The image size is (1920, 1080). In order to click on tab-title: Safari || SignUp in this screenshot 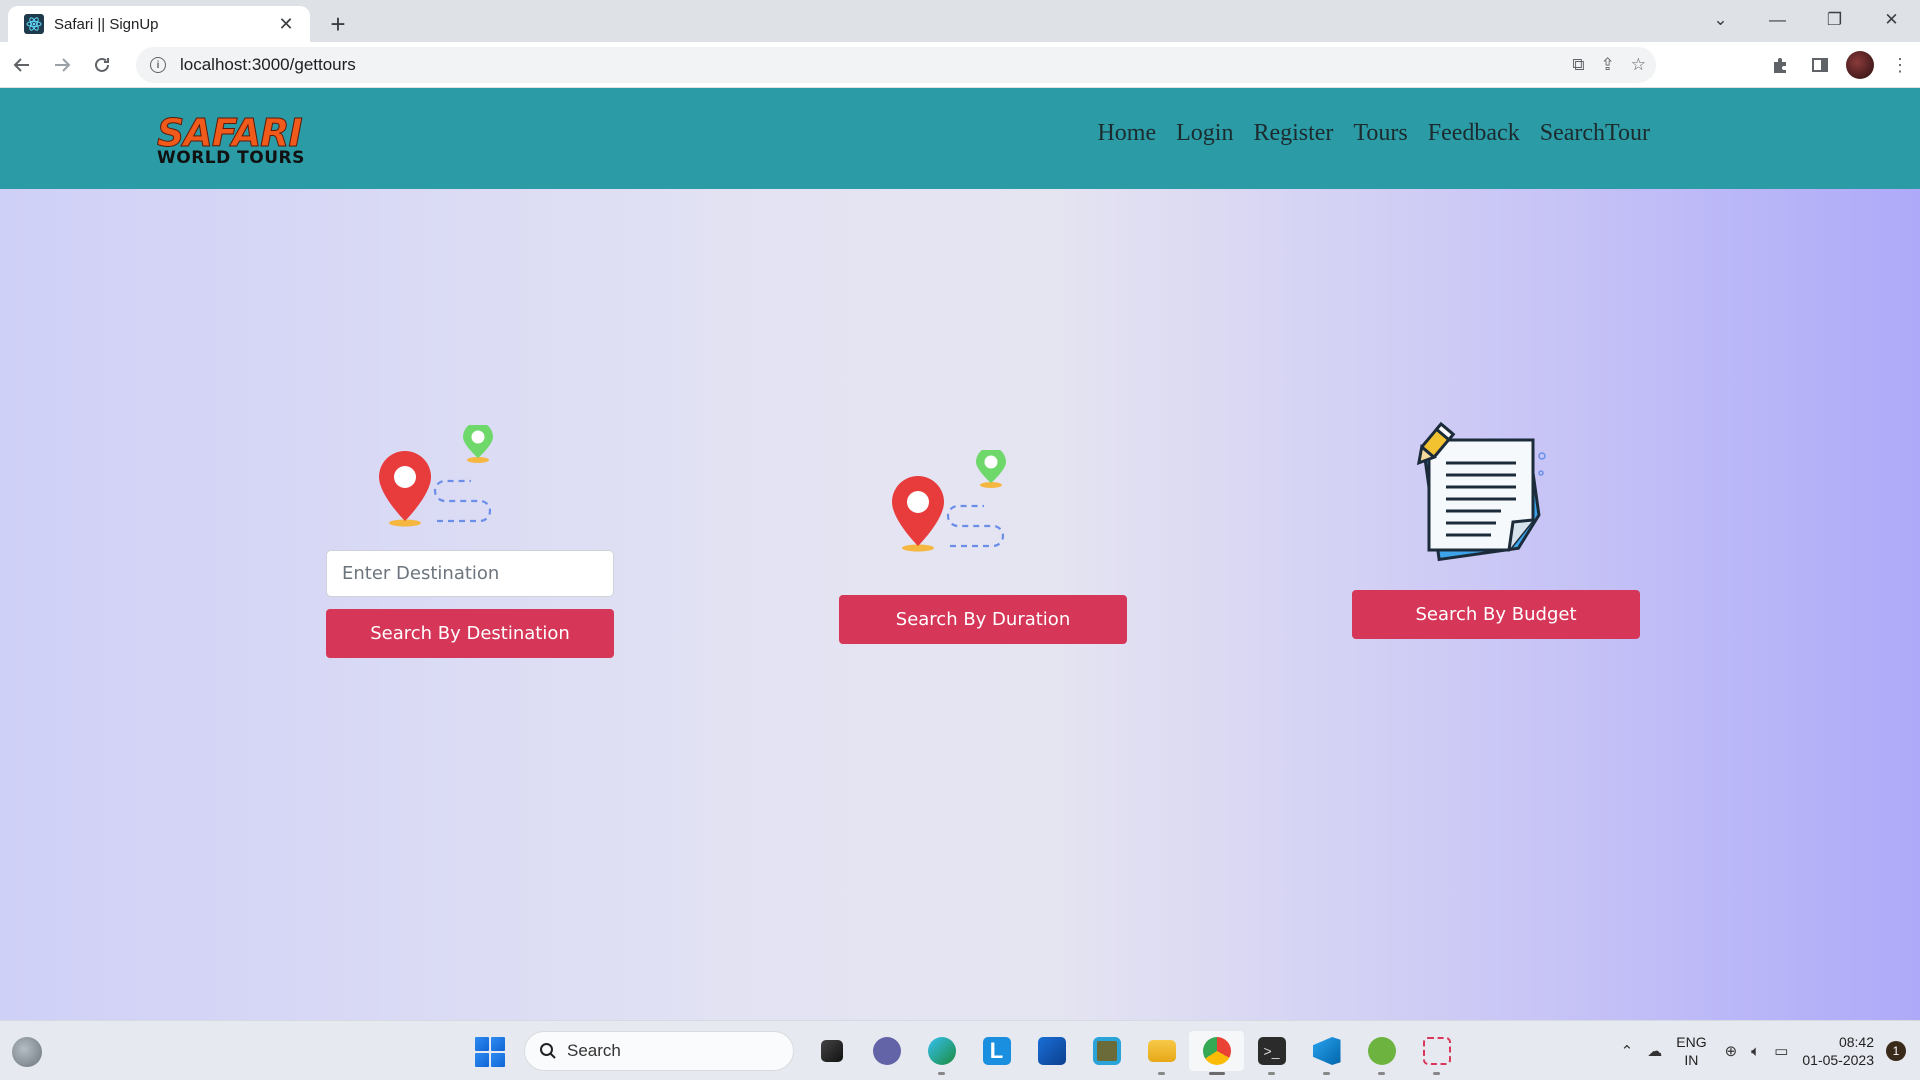, I will do `click(106, 24)`.